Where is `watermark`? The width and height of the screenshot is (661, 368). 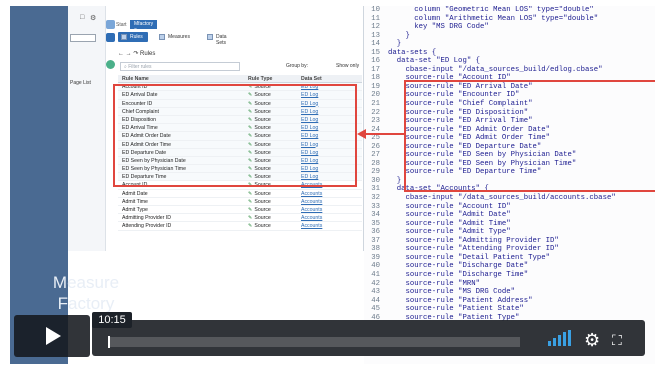
watermark is located at coordinates (52, 338).